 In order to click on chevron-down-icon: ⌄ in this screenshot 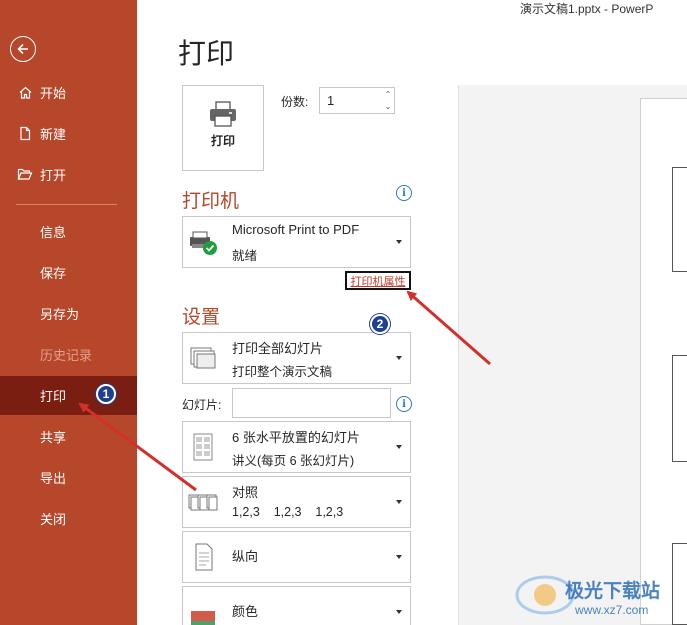, I will do `click(388, 106)`.